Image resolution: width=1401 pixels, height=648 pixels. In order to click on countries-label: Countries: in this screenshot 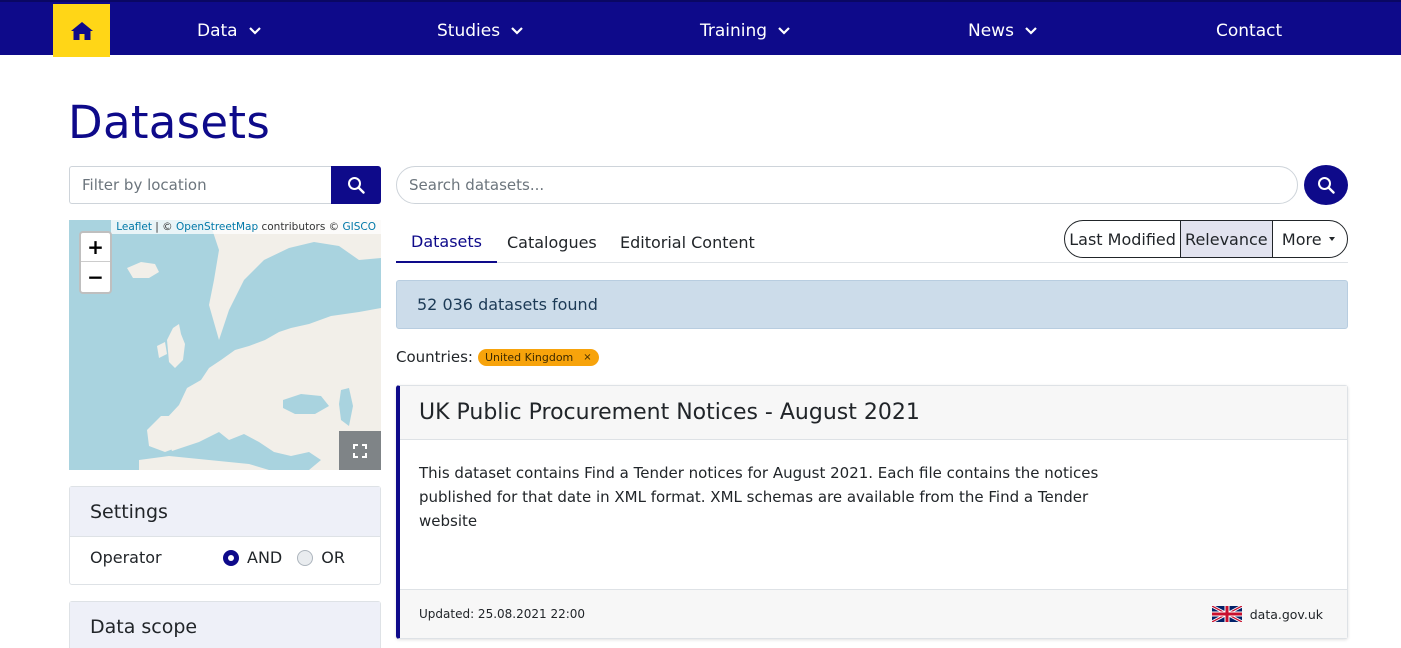, I will do `click(434, 357)`.